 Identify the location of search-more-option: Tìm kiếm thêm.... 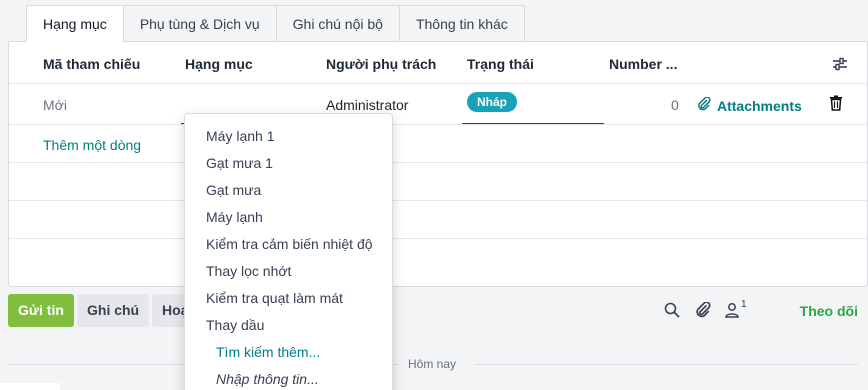
(288, 352).